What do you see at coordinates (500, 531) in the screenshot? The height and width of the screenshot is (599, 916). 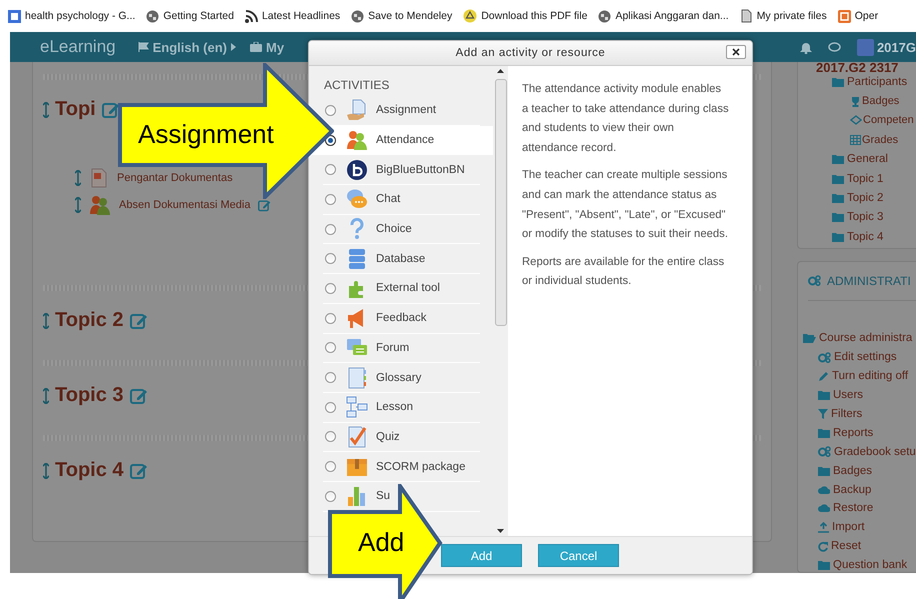 I see `scroll-down-icon` at bounding box center [500, 531].